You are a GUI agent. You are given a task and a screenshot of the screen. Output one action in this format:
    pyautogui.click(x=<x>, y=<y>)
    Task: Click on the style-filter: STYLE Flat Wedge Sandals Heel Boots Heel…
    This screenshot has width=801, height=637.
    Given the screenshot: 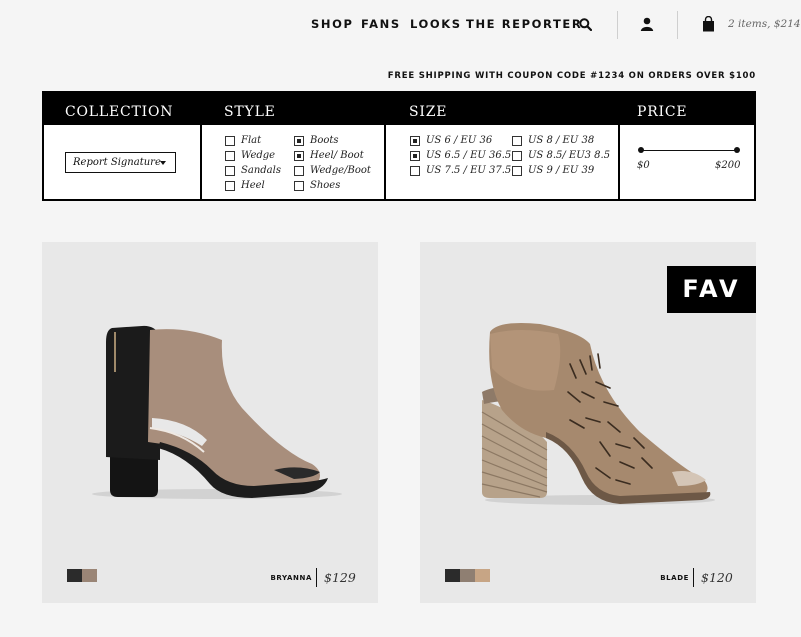 What is the action you would take?
    pyautogui.click(x=293, y=146)
    